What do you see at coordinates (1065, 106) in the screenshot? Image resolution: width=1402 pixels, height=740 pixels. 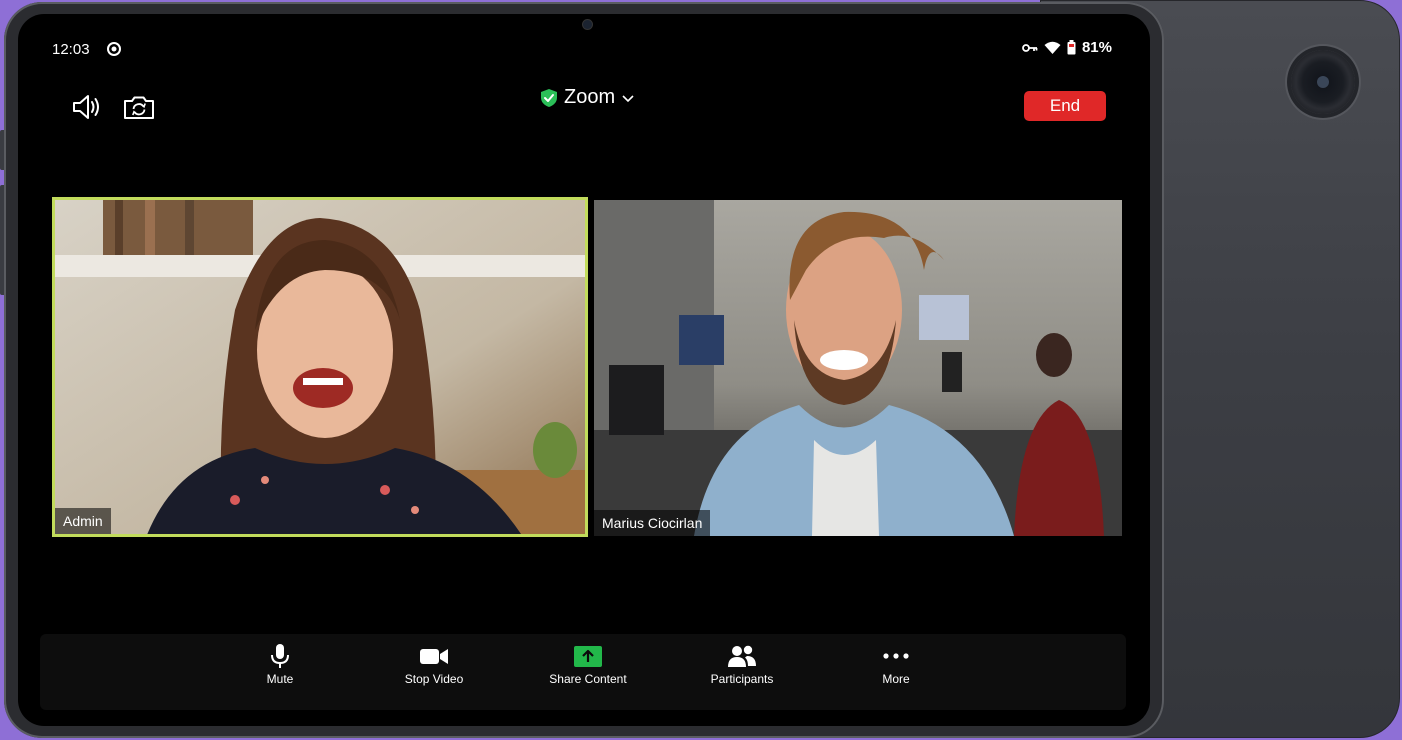 I see `end-meeting-button: End` at bounding box center [1065, 106].